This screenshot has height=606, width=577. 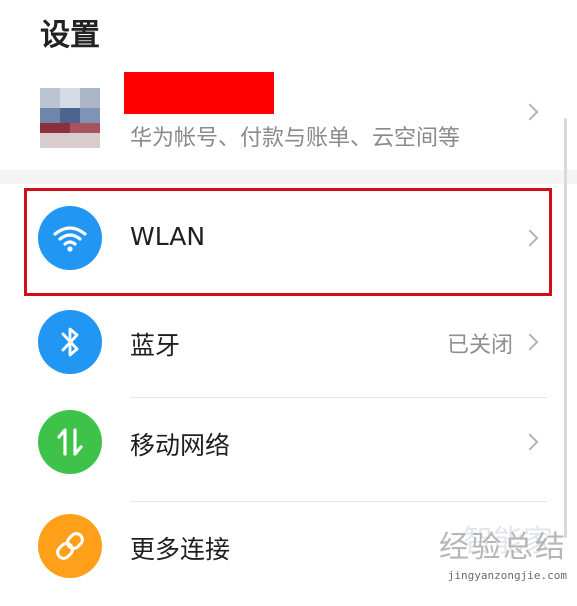 I want to click on watermark-url: jingyanzongjie.com, so click(x=507, y=575).